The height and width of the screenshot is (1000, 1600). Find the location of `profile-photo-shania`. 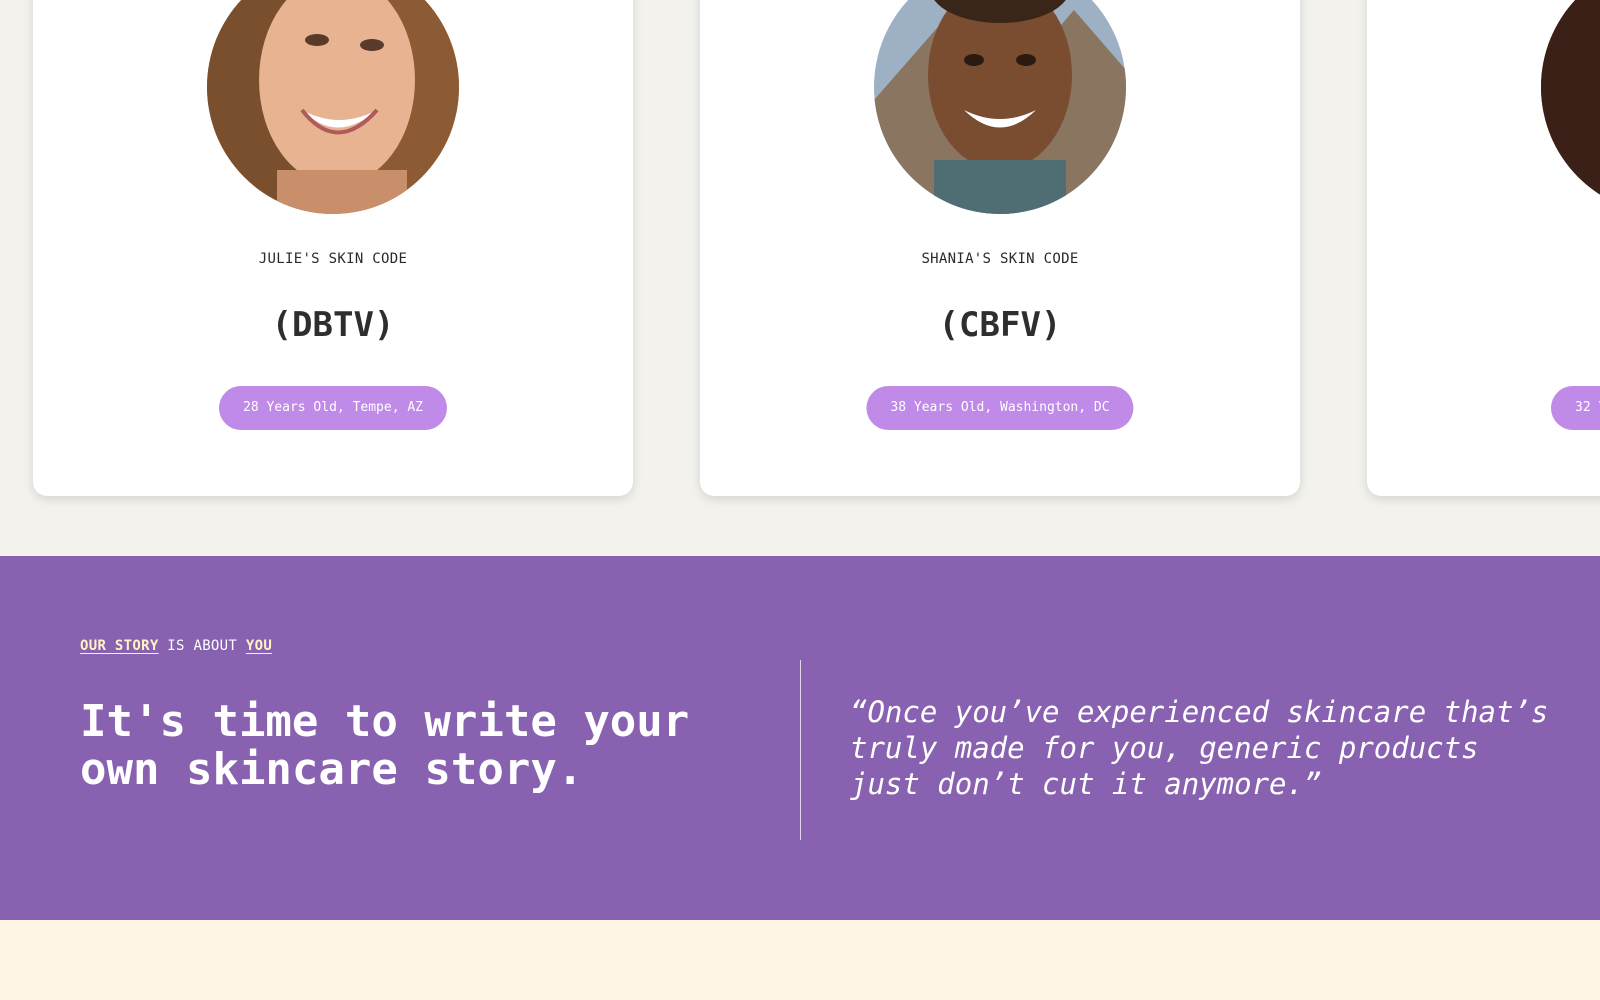

profile-photo-shania is located at coordinates (1000, 107).